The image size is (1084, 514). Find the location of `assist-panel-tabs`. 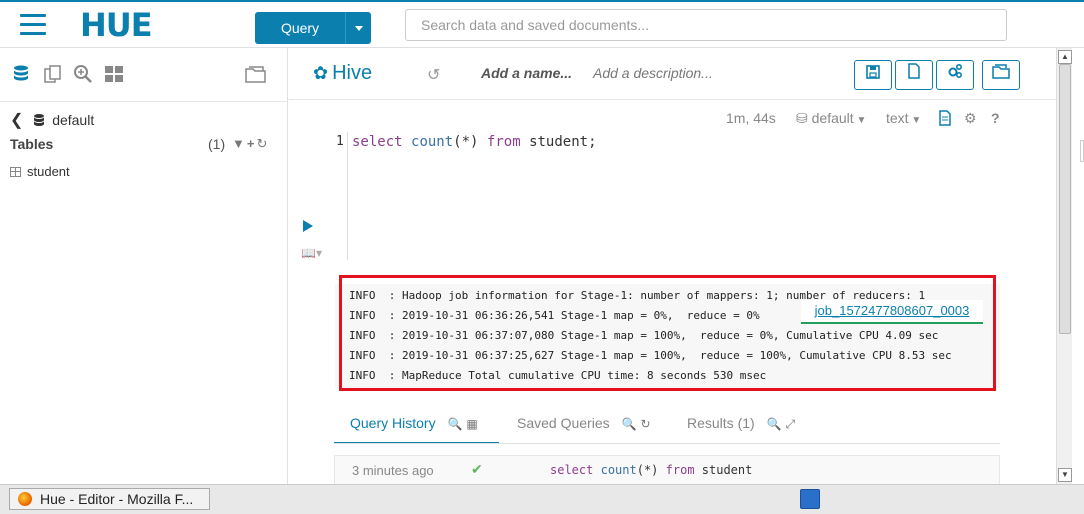

assist-panel-tabs is located at coordinates (144, 75).